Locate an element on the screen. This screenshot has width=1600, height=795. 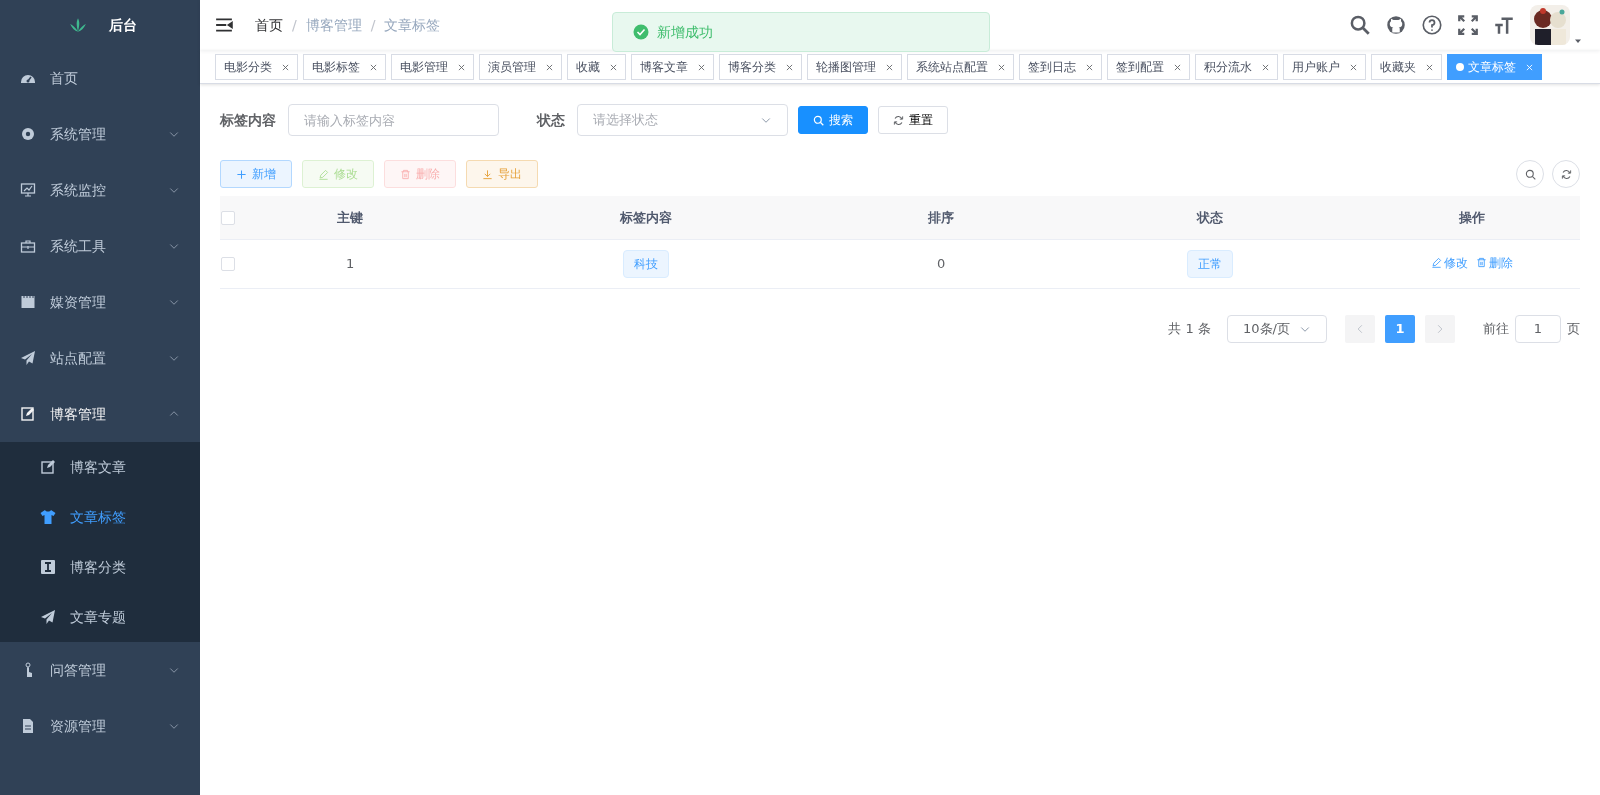
tab: 收藏 is located at coordinates (596, 67).